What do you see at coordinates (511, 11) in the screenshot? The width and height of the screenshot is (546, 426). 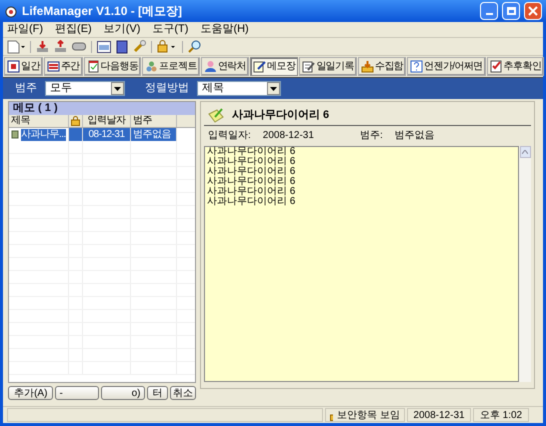 I see `maximize-button` at bounding box center [511, 11].